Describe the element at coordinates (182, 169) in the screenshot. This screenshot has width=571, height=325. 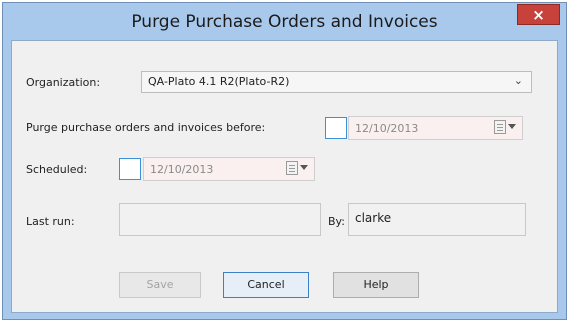
I see `scheduled-date-value: 12/10/2013` at that location.